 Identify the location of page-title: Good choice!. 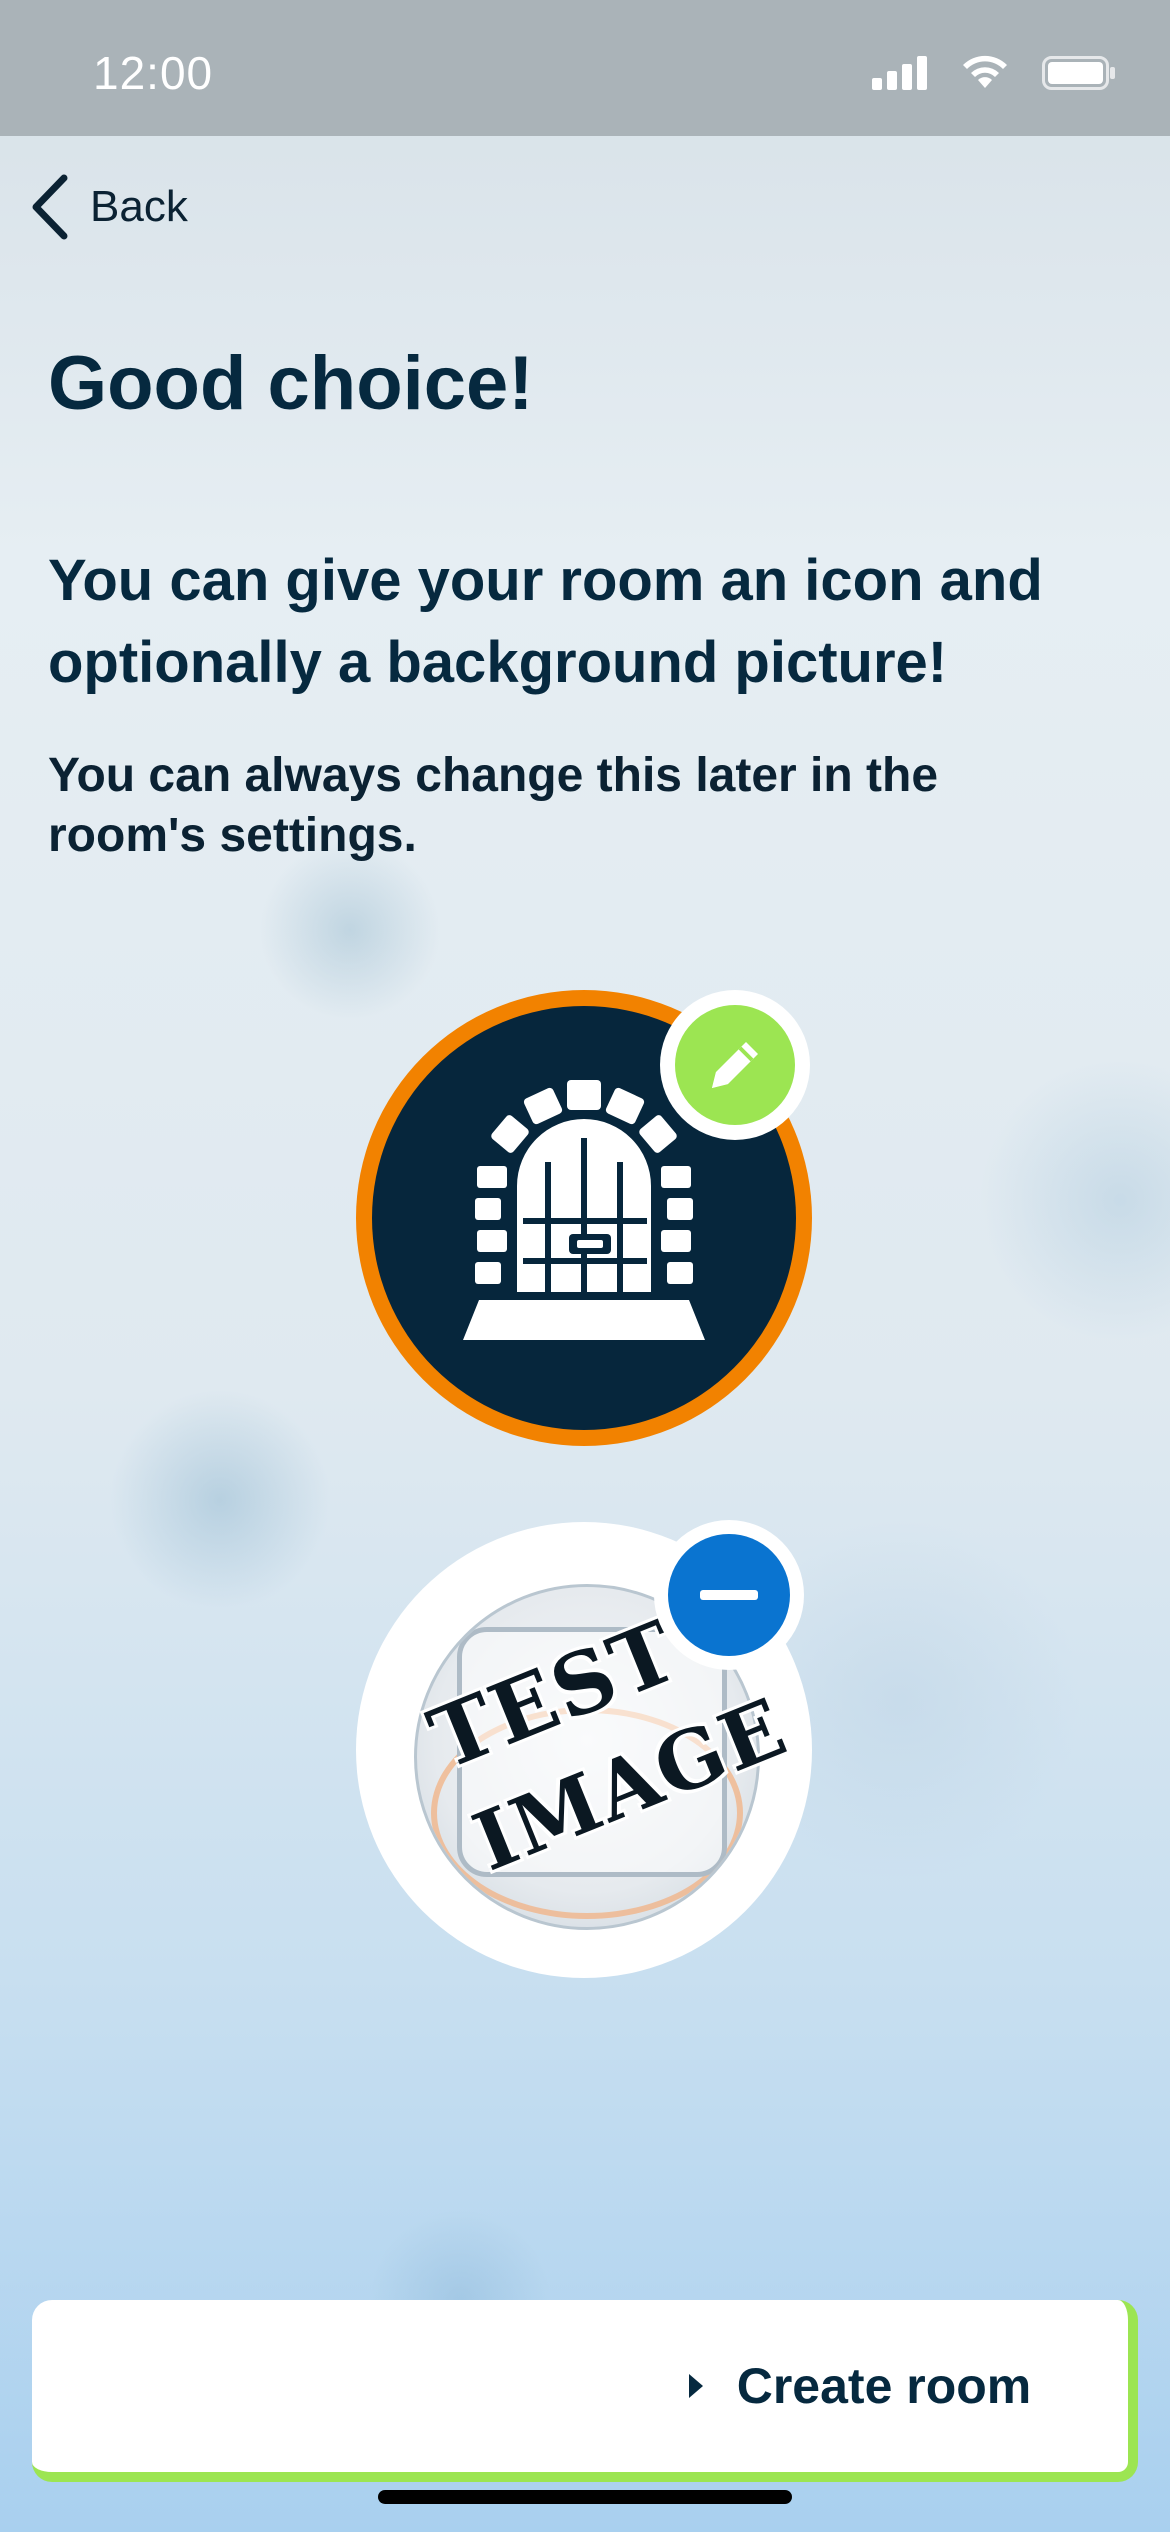
(291, 383).